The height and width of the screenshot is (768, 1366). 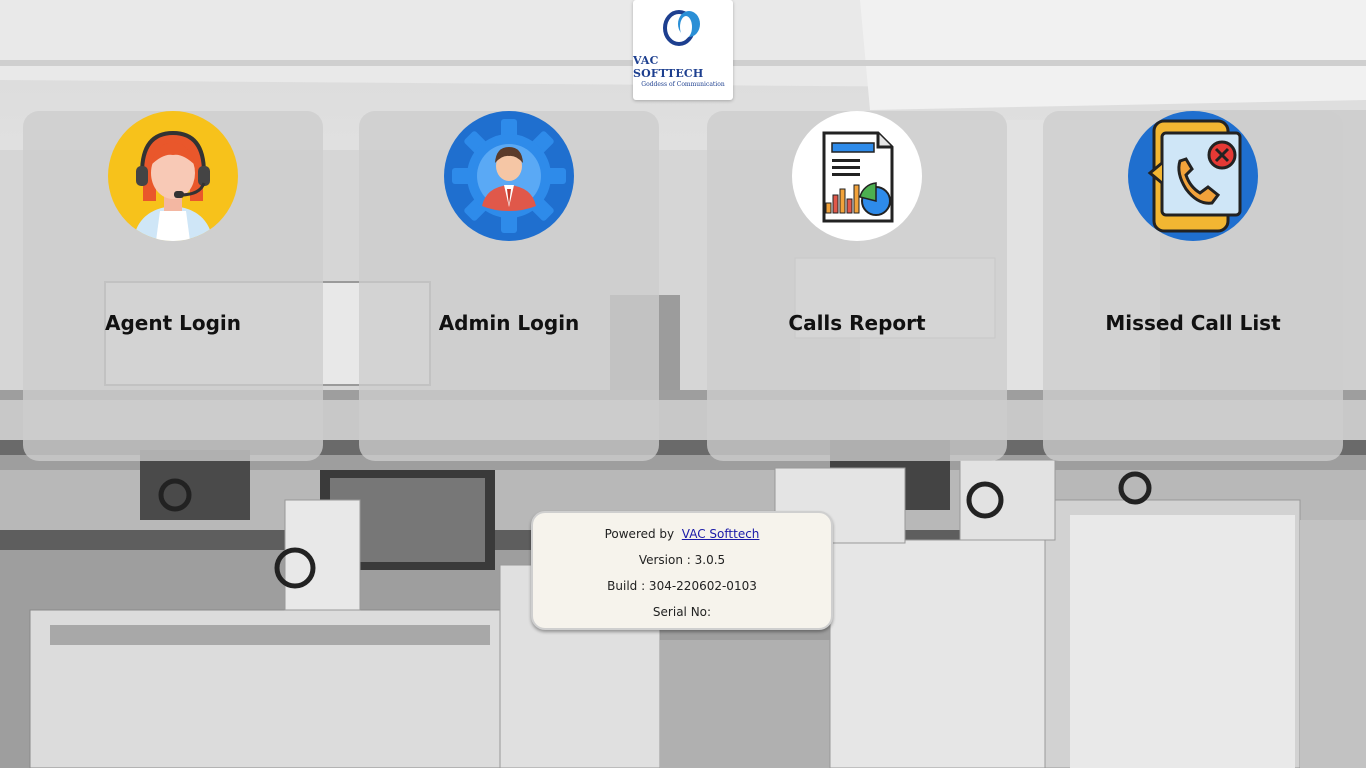 I want to click on powered-by-row: Powered by VAC Softtech, so click(x=682, y=539).